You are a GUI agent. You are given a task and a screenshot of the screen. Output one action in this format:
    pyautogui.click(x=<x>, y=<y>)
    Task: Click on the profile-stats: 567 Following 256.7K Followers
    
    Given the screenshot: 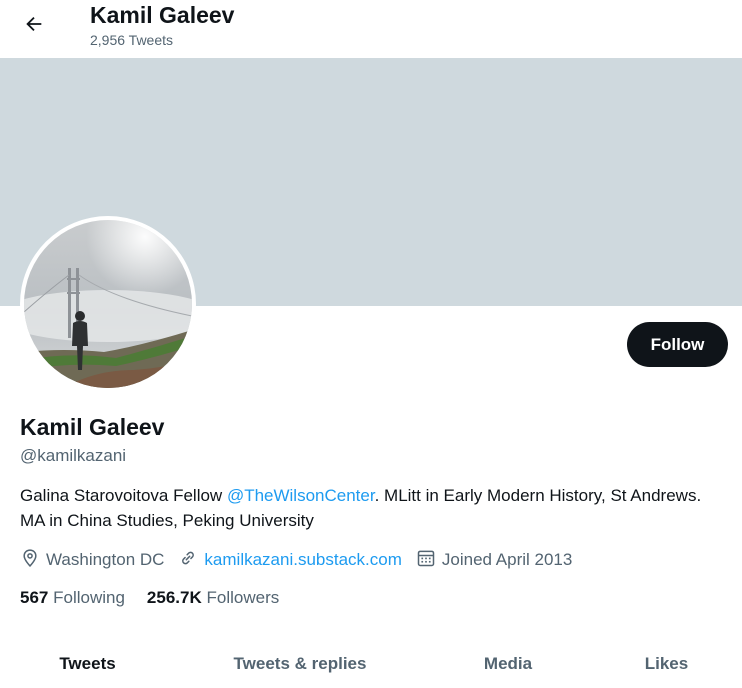 What is the action you would take?
    pyautogui.click(x=160, y=598)
    